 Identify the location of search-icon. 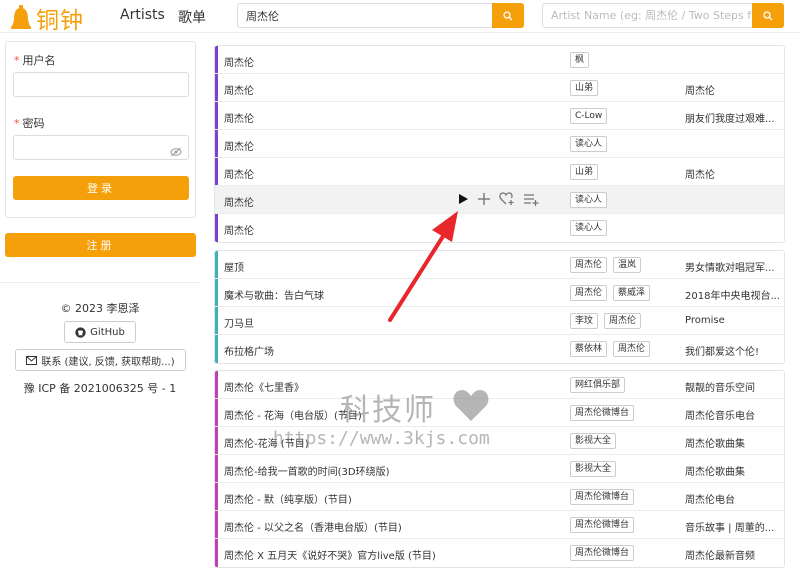
(768, 15).